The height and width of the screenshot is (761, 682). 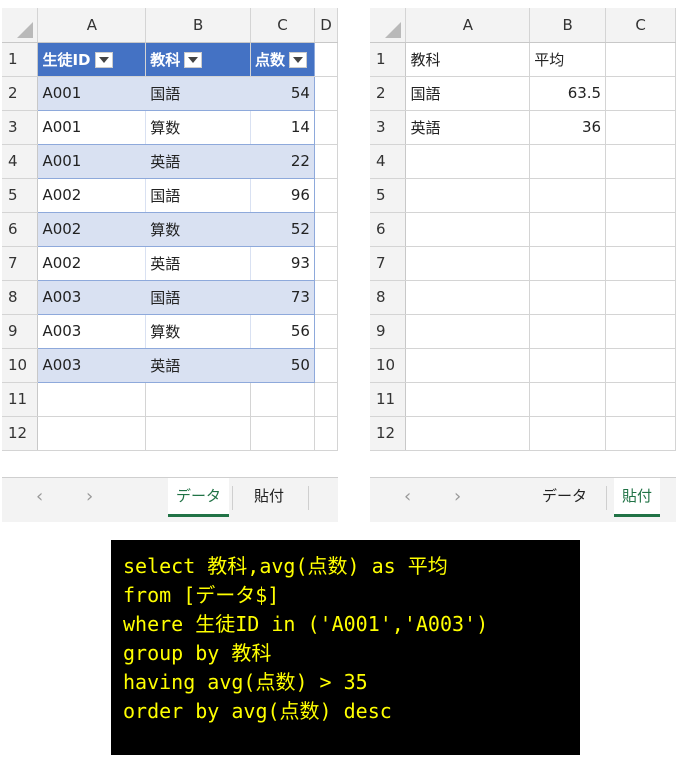 What do you see at coordinates (20, 365) in the screenshot?
I see `row-header: 10` at bounding box center [20, 365].